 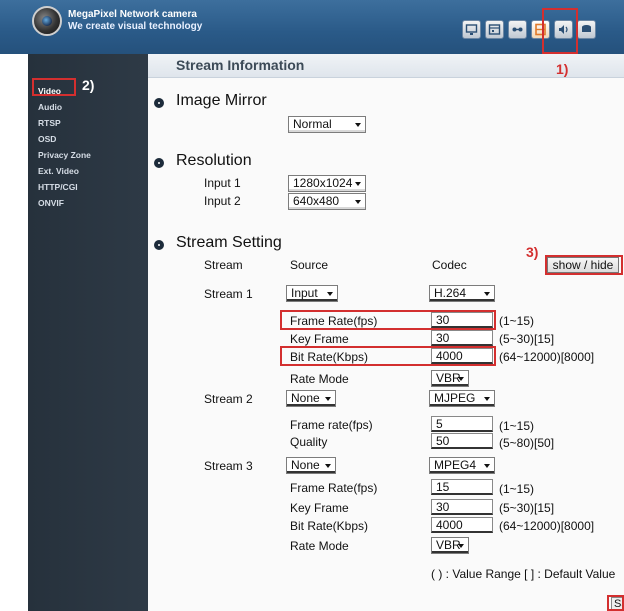 I want to click on stream1-source-value: Input, so click(x=304, y=293).